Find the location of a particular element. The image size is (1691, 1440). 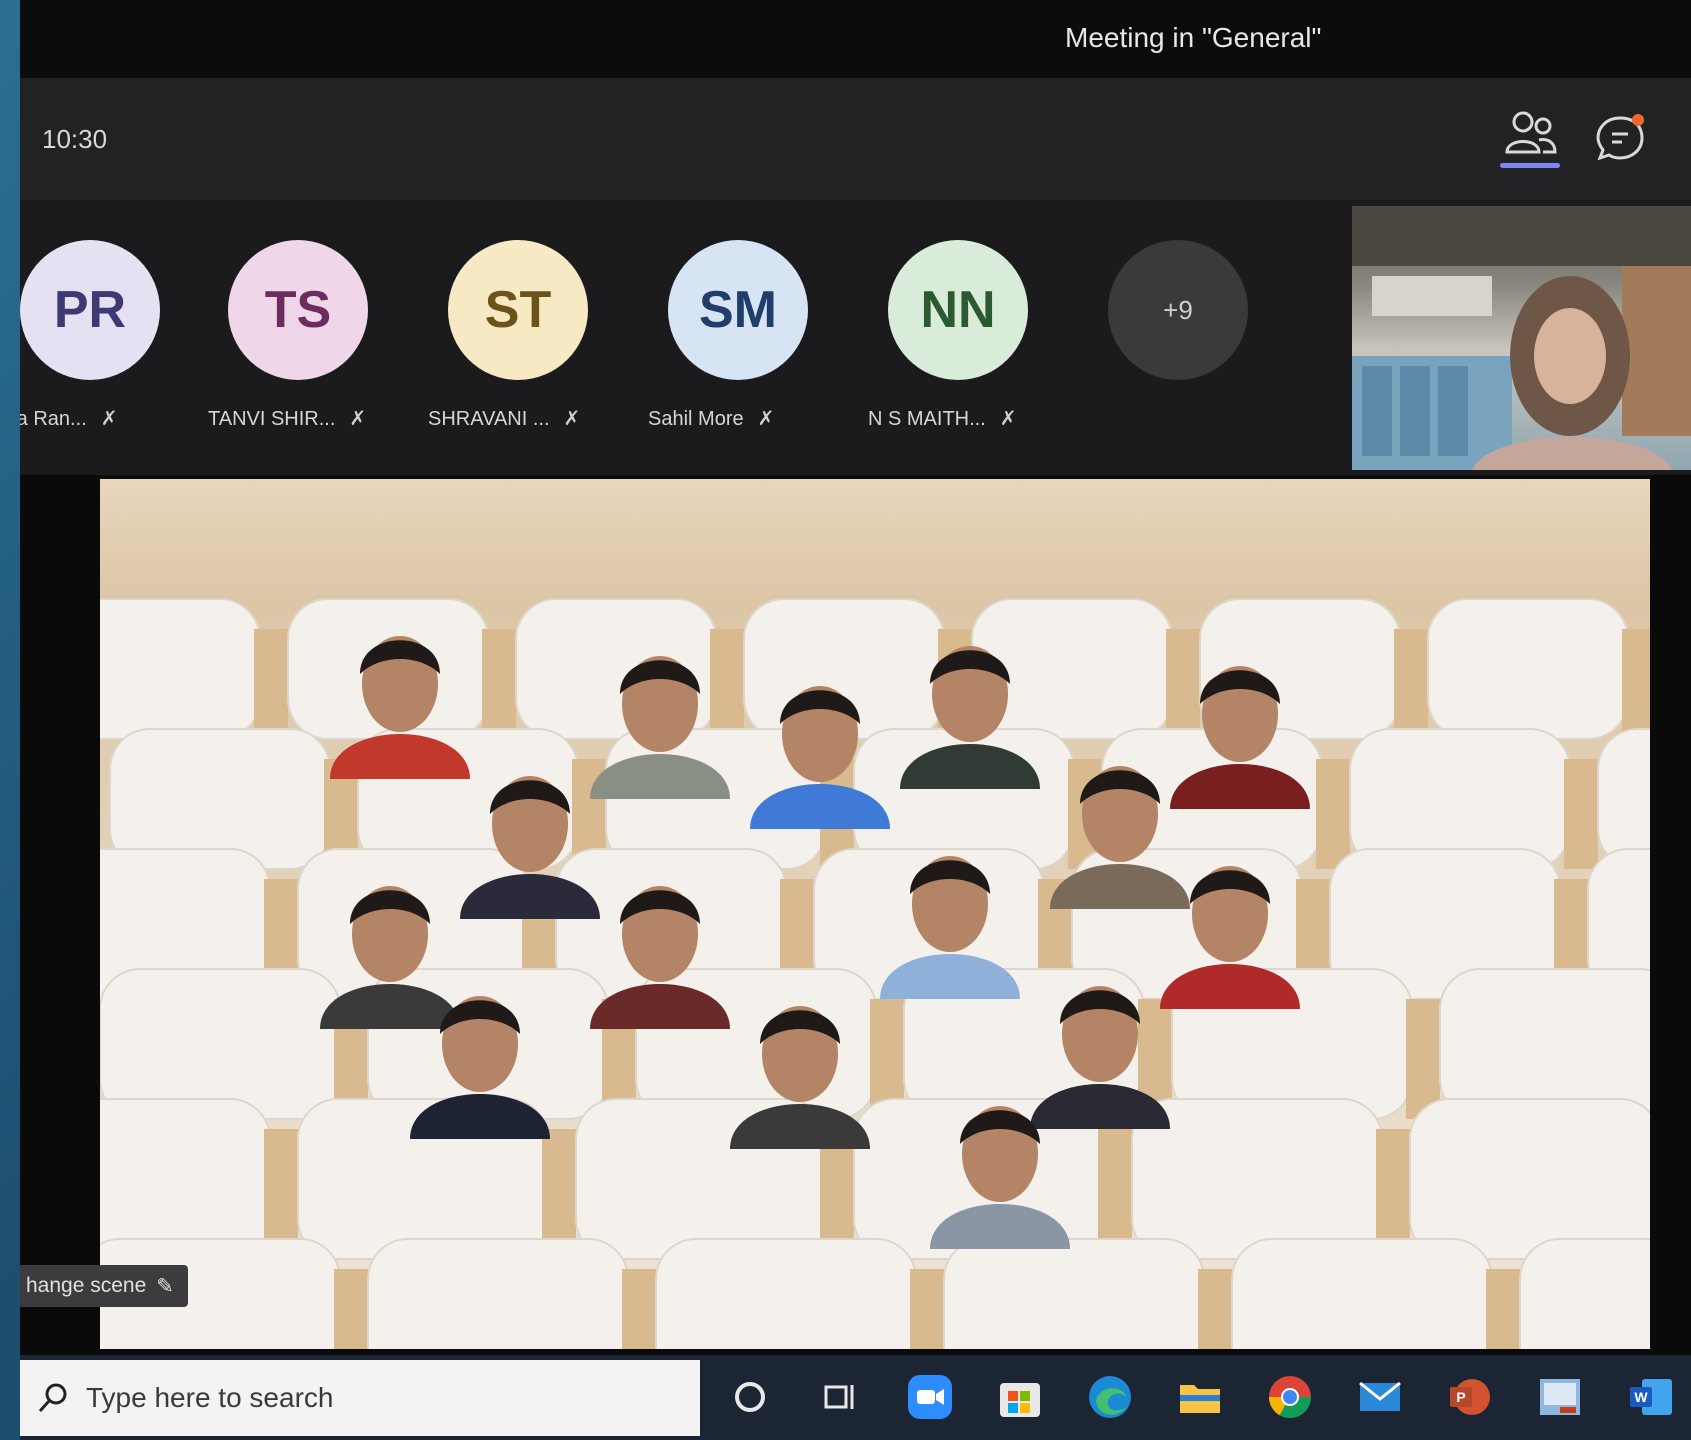

windows-taskbar: P W is located at coordinates (855, 1397).